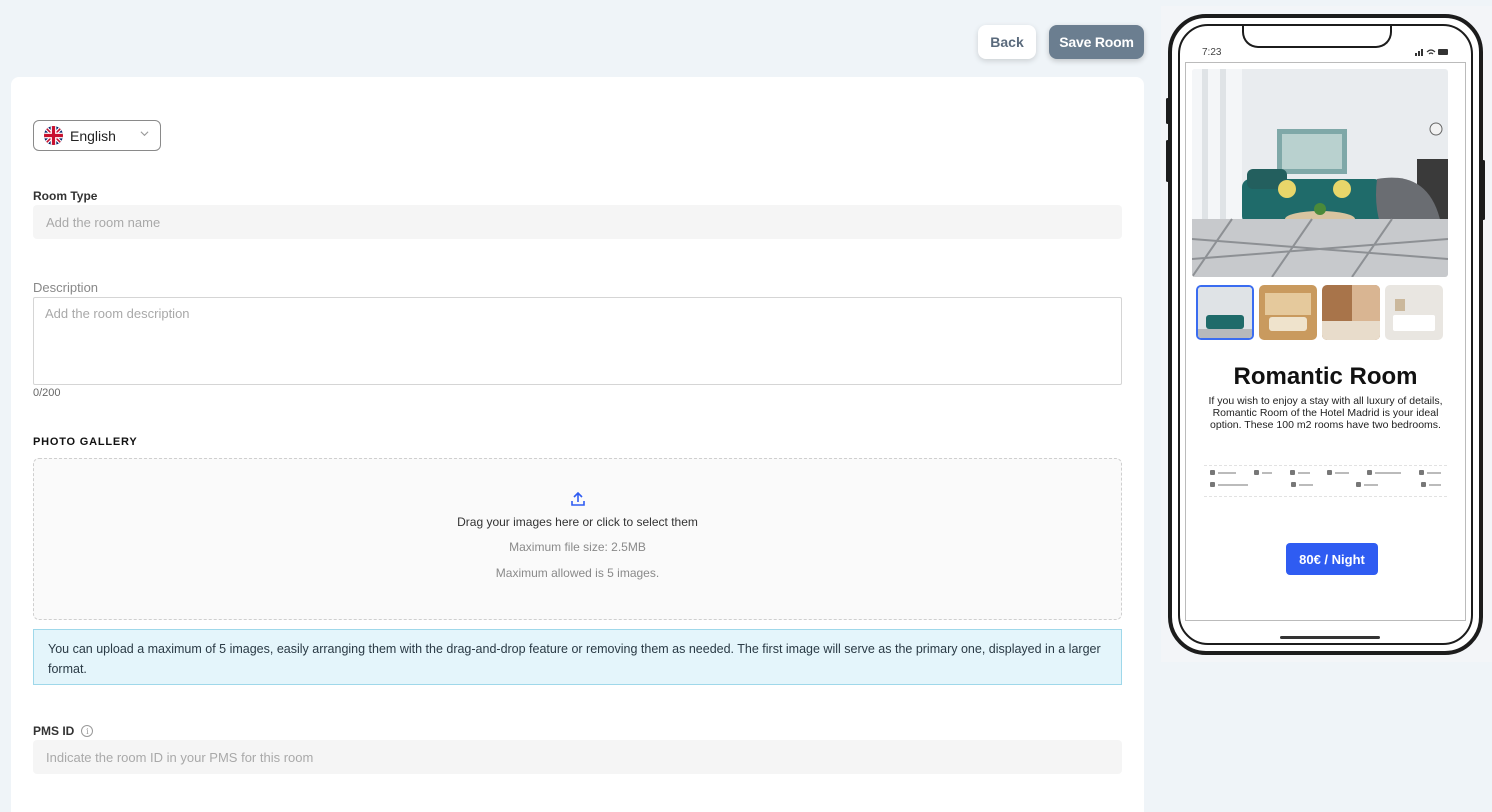 This screenshot has width=1492, height=812. What do you see at coordinates (47, 393) in the screenshot?
I see `description-counter: 0/200` at bounding box center [47, 393].